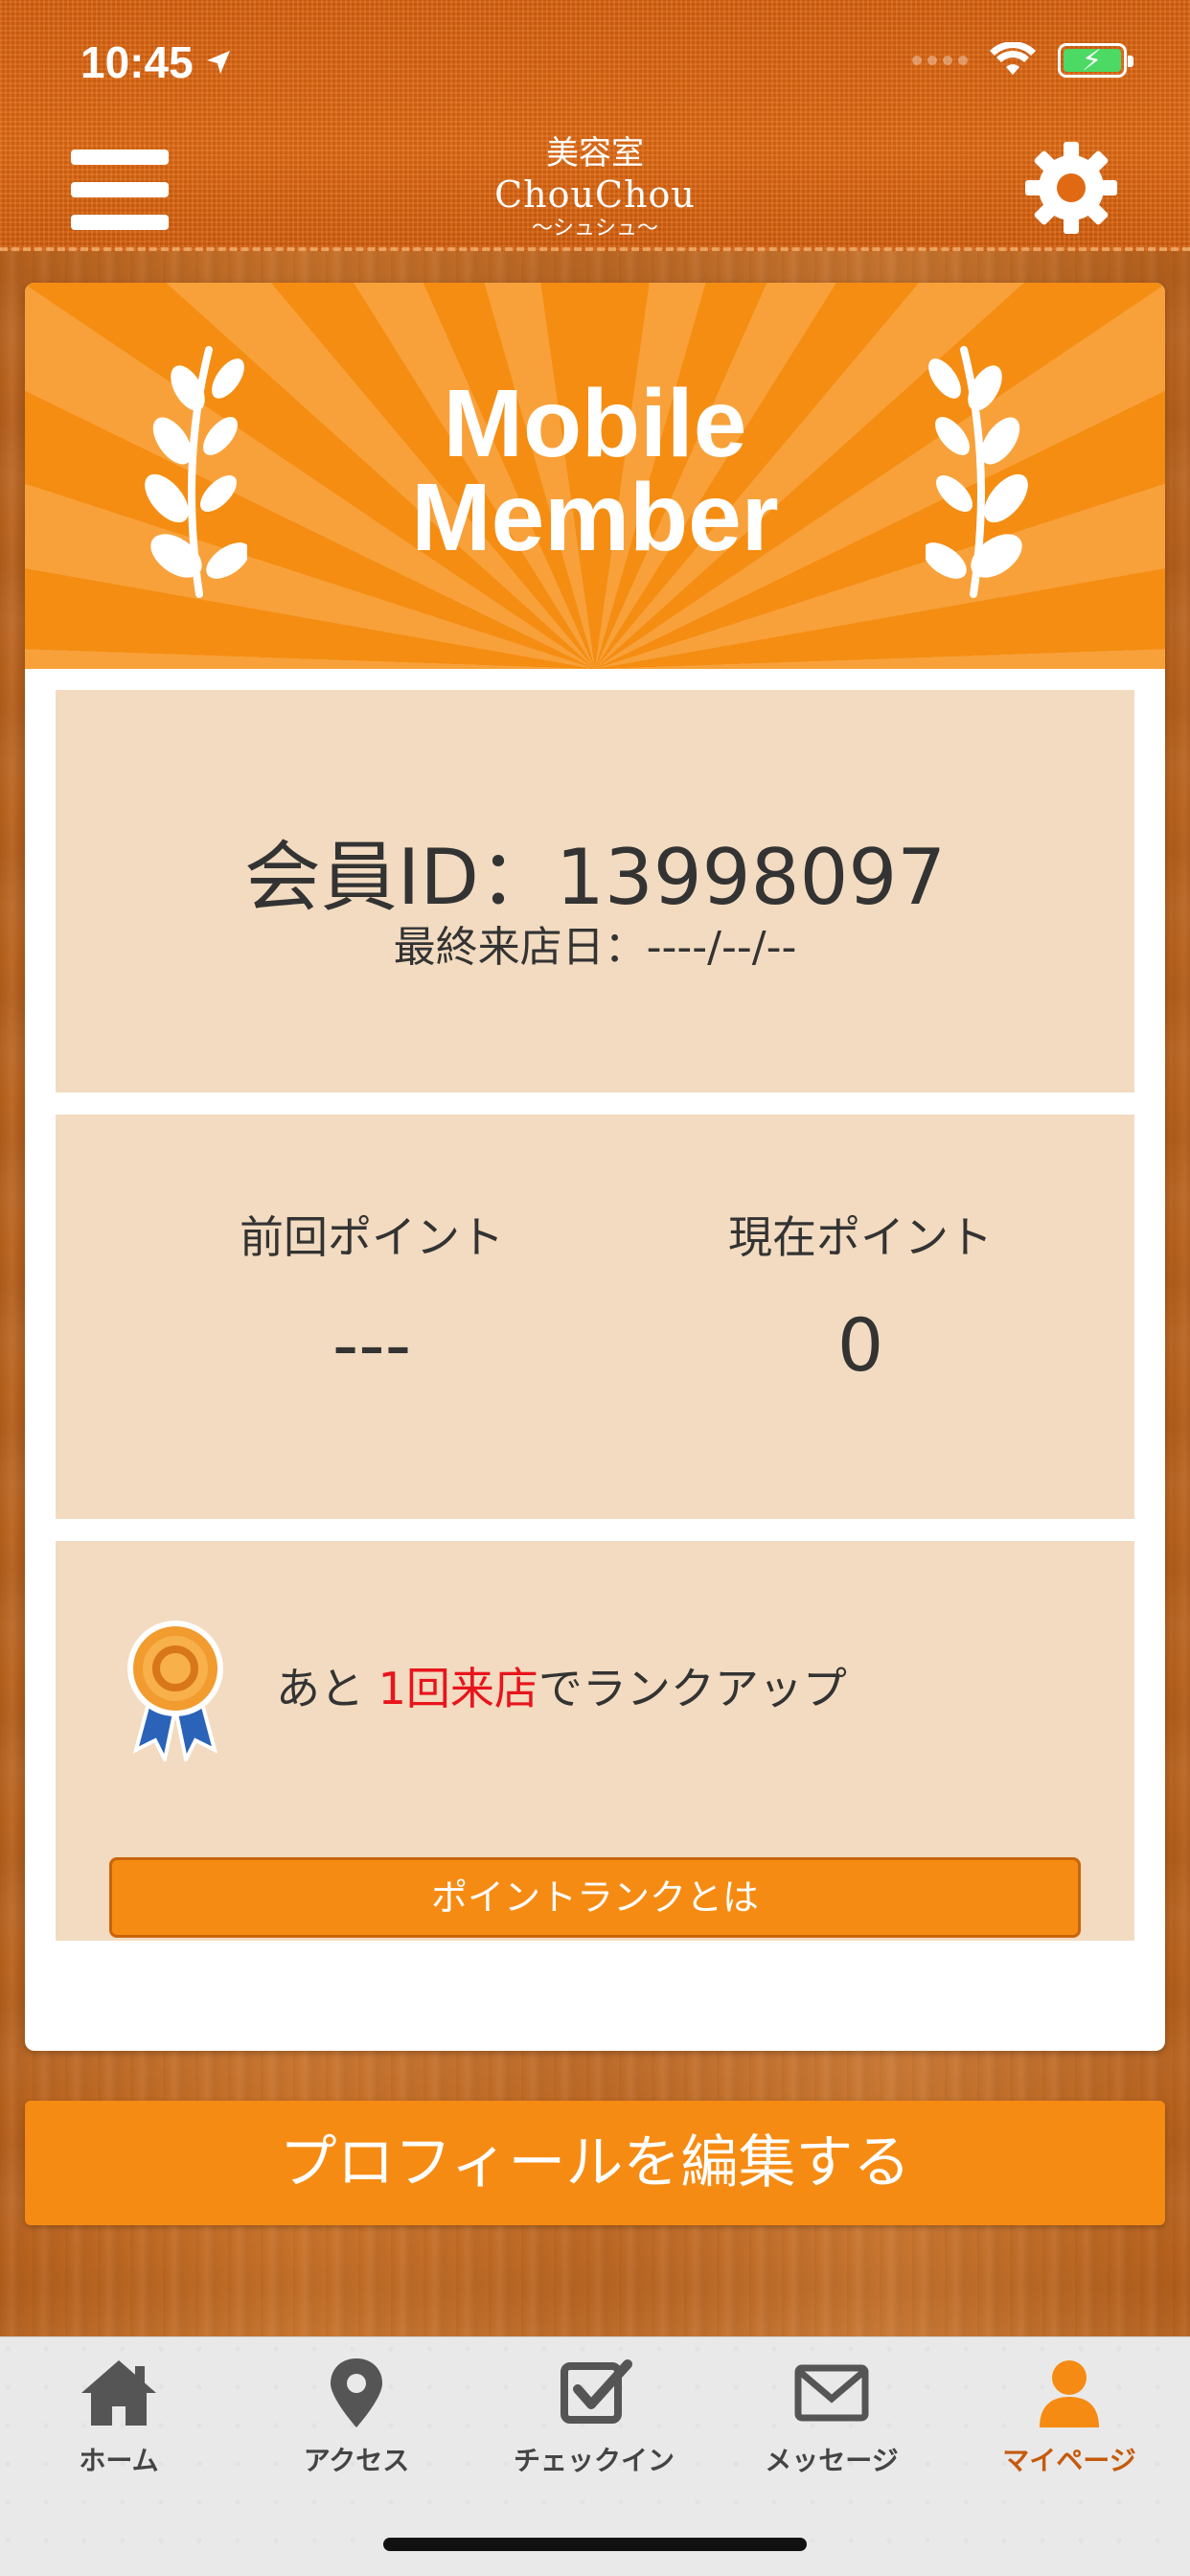 The image size is (1190, 2576). I want to click on previous-points: 前回ポイント ---, so click(372, 1299).